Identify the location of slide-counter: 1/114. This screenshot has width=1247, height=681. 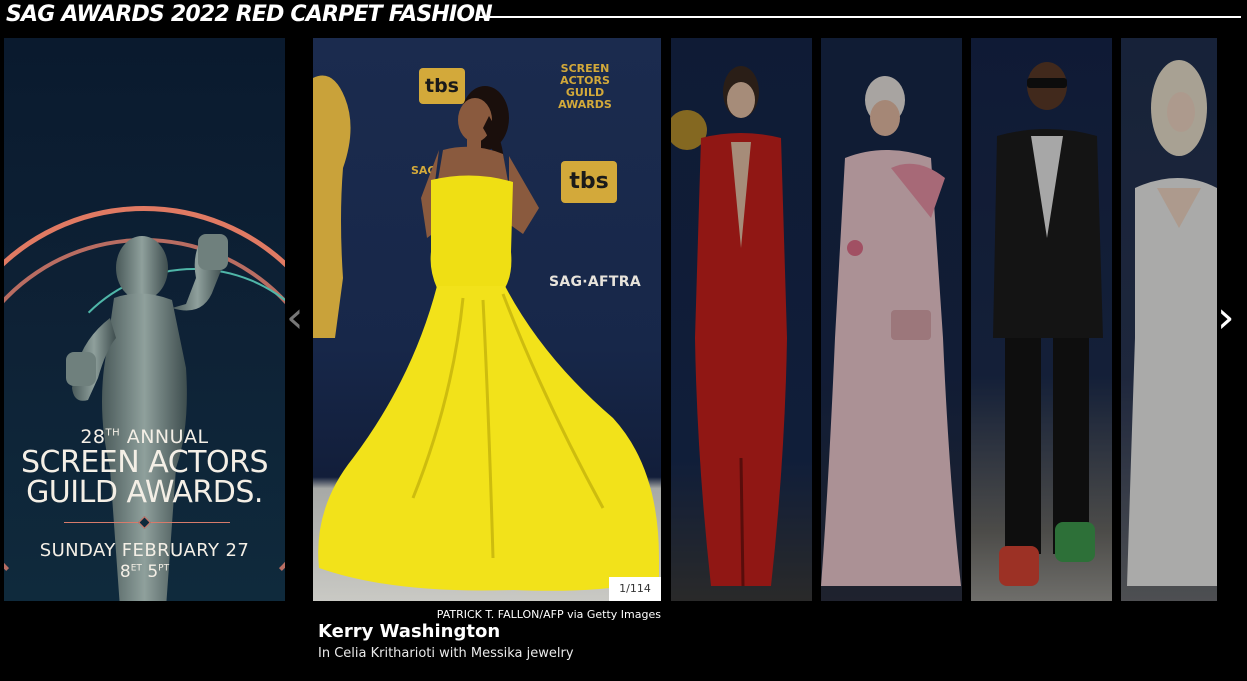
(635, 589).